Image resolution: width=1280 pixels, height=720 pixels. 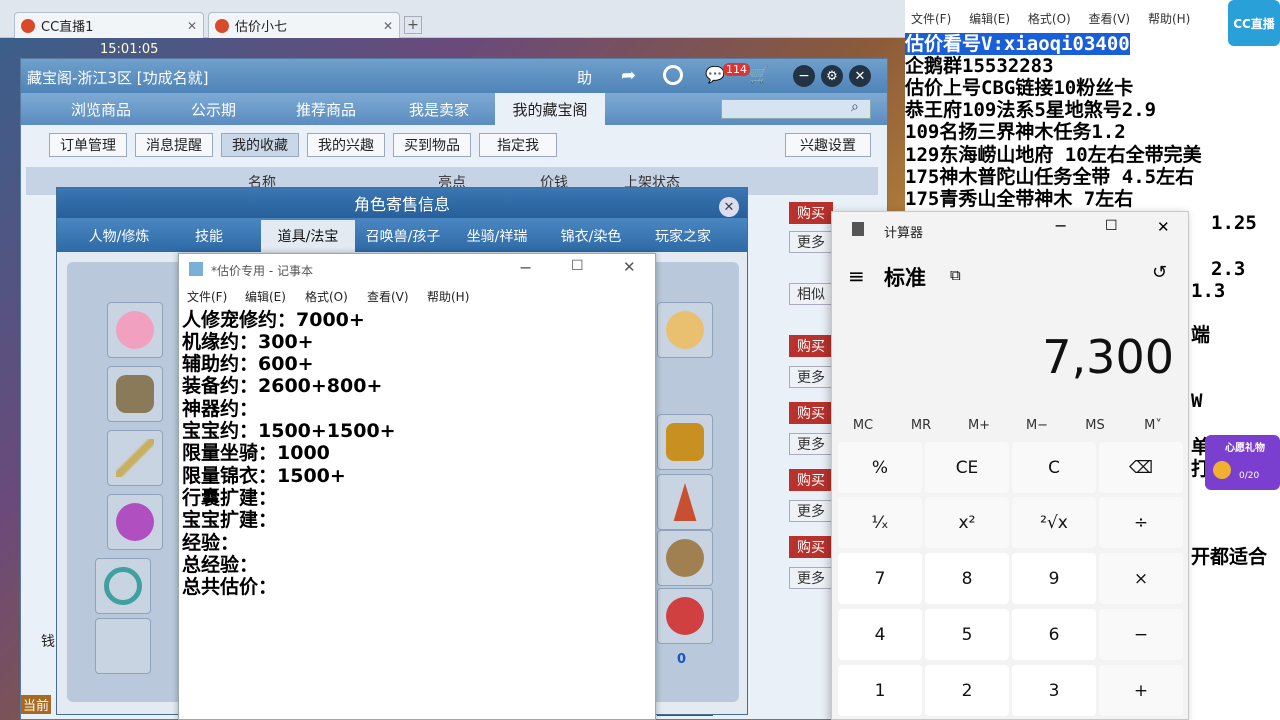 I want to click on memory-list-button: M˅, so click(x=1153, y=425).